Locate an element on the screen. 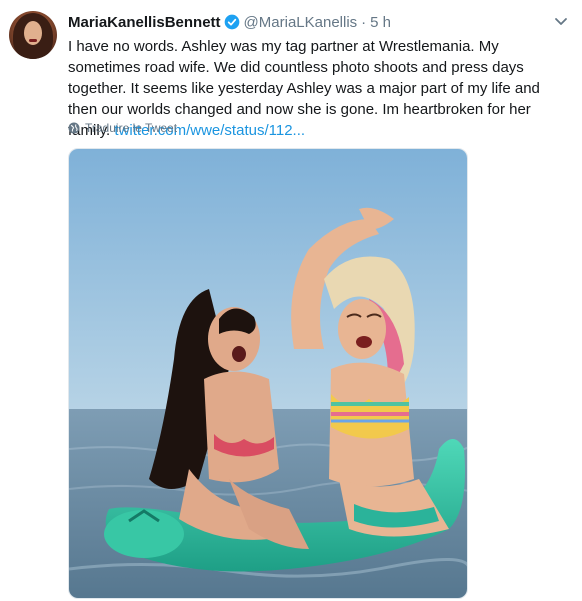 This screenshot has width=582, height=601. chevron-down-icon is located at coordinates (561, 22).